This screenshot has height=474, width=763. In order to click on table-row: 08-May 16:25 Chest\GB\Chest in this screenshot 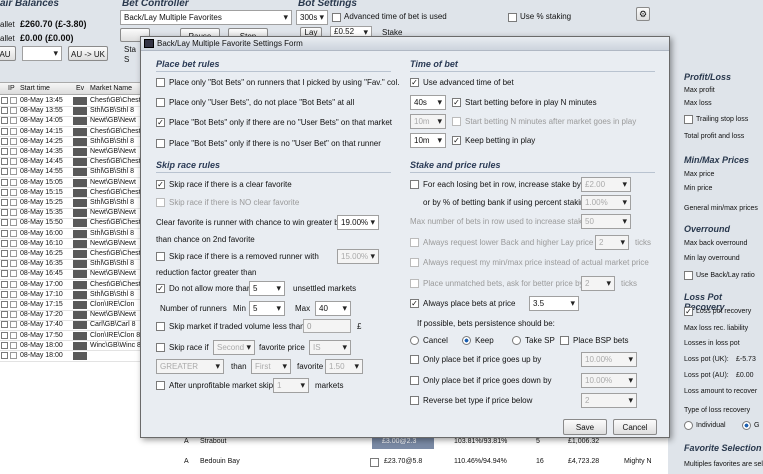, I will do `click(70, 254)`.